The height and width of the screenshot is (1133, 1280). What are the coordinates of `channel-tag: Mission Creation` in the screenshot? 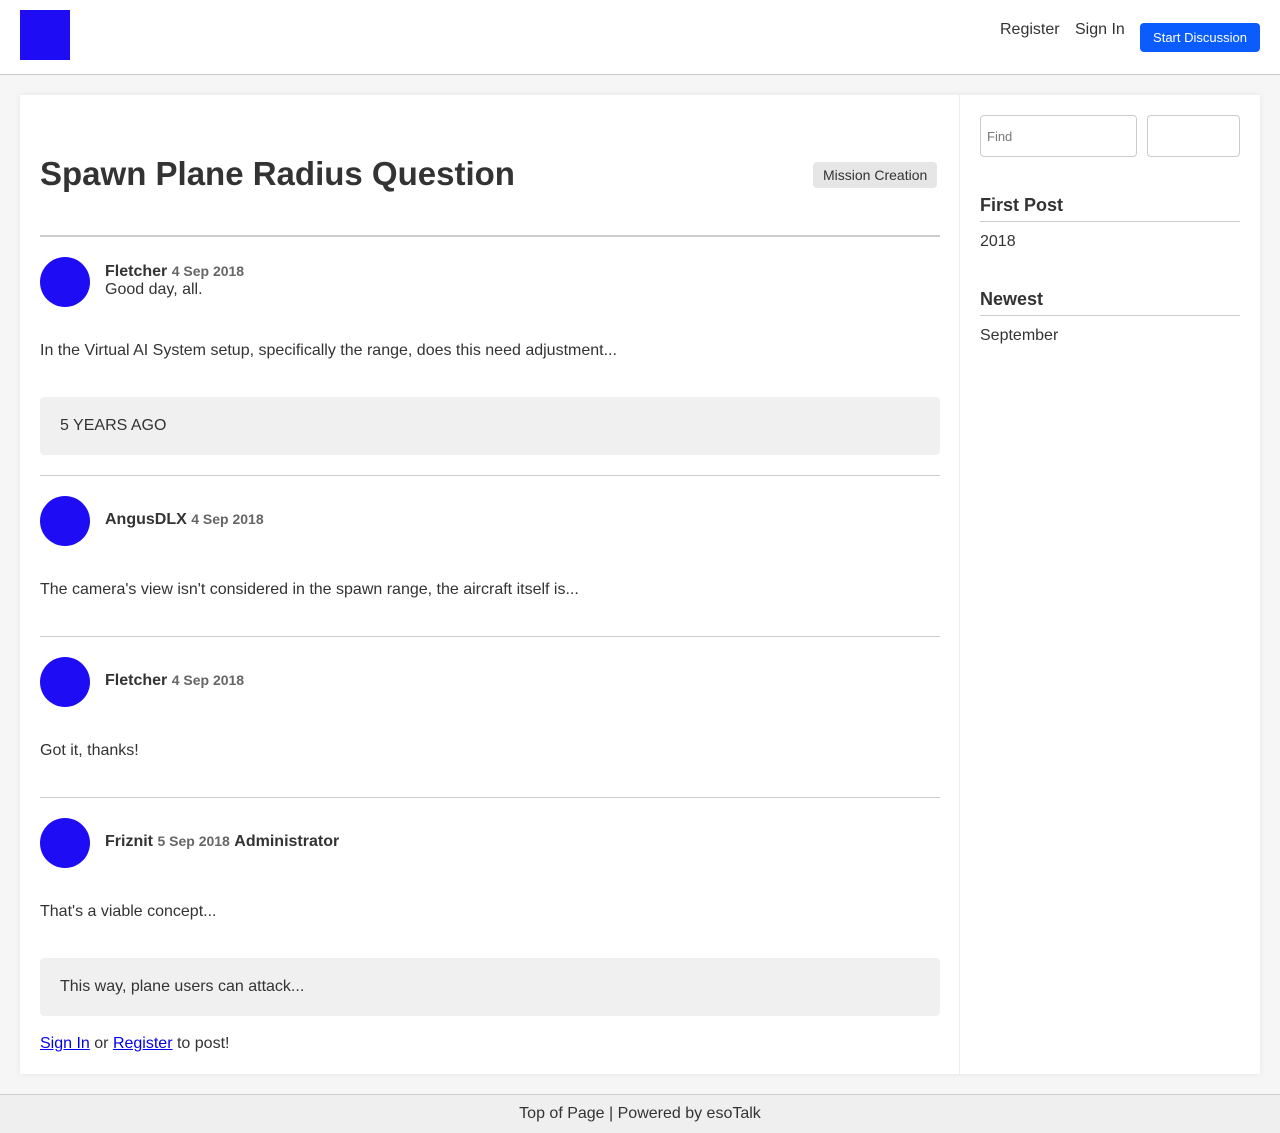 It's located at (875, 175).